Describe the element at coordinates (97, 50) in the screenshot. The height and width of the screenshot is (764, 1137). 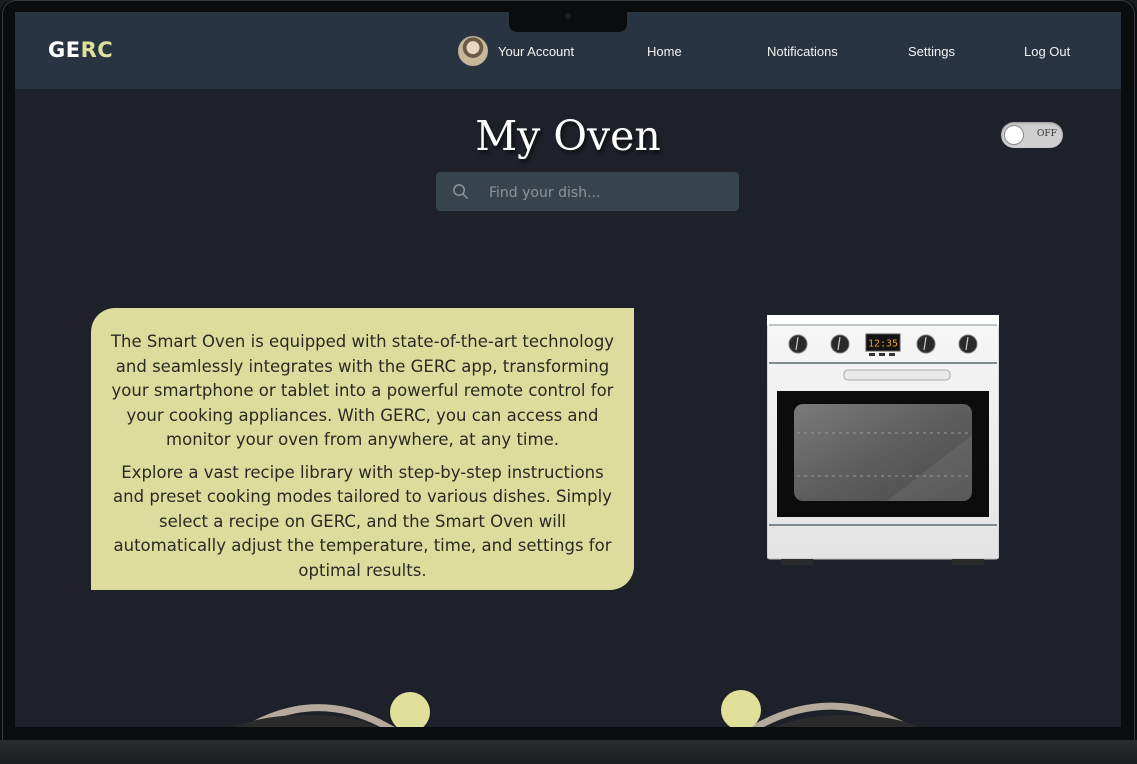
I see `logo-suffix: RC` at that location.